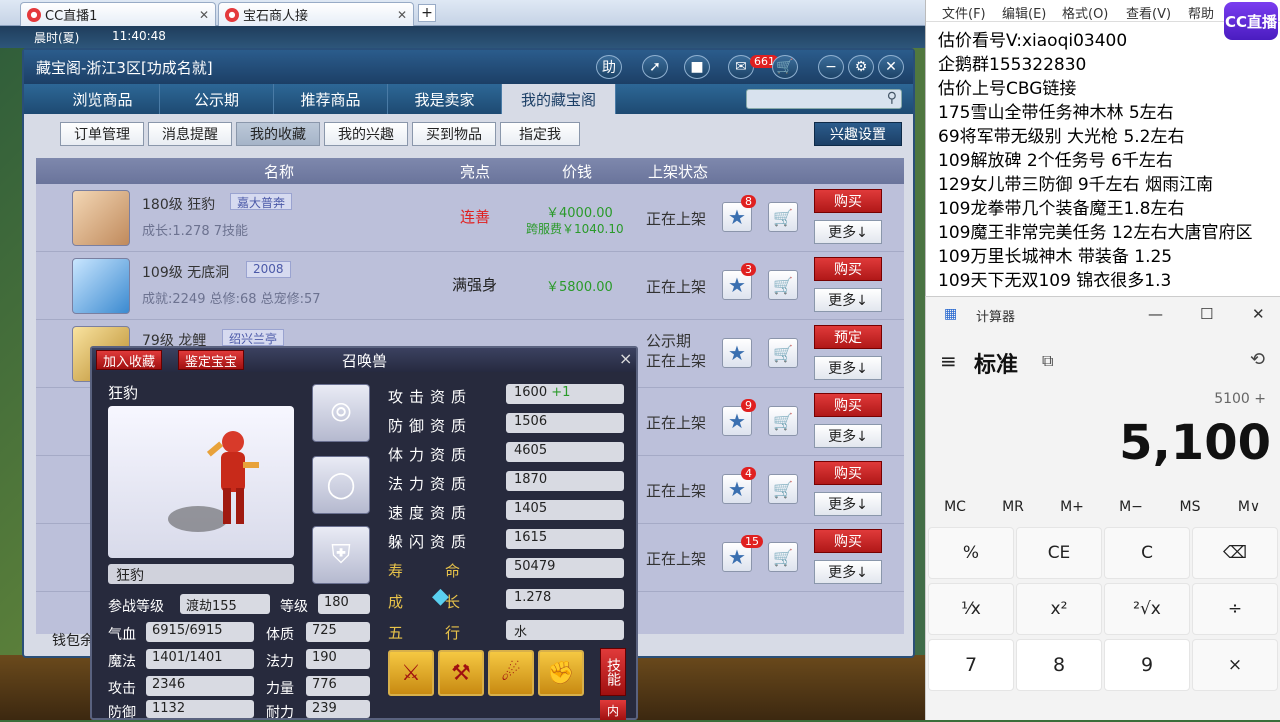 The width and height of the screenshot is (1280, 722). What do you see at coordinates (102, 134) in the screenshot?
I see `subtab-orders: 订单管理` at bounding box center [102, 134].